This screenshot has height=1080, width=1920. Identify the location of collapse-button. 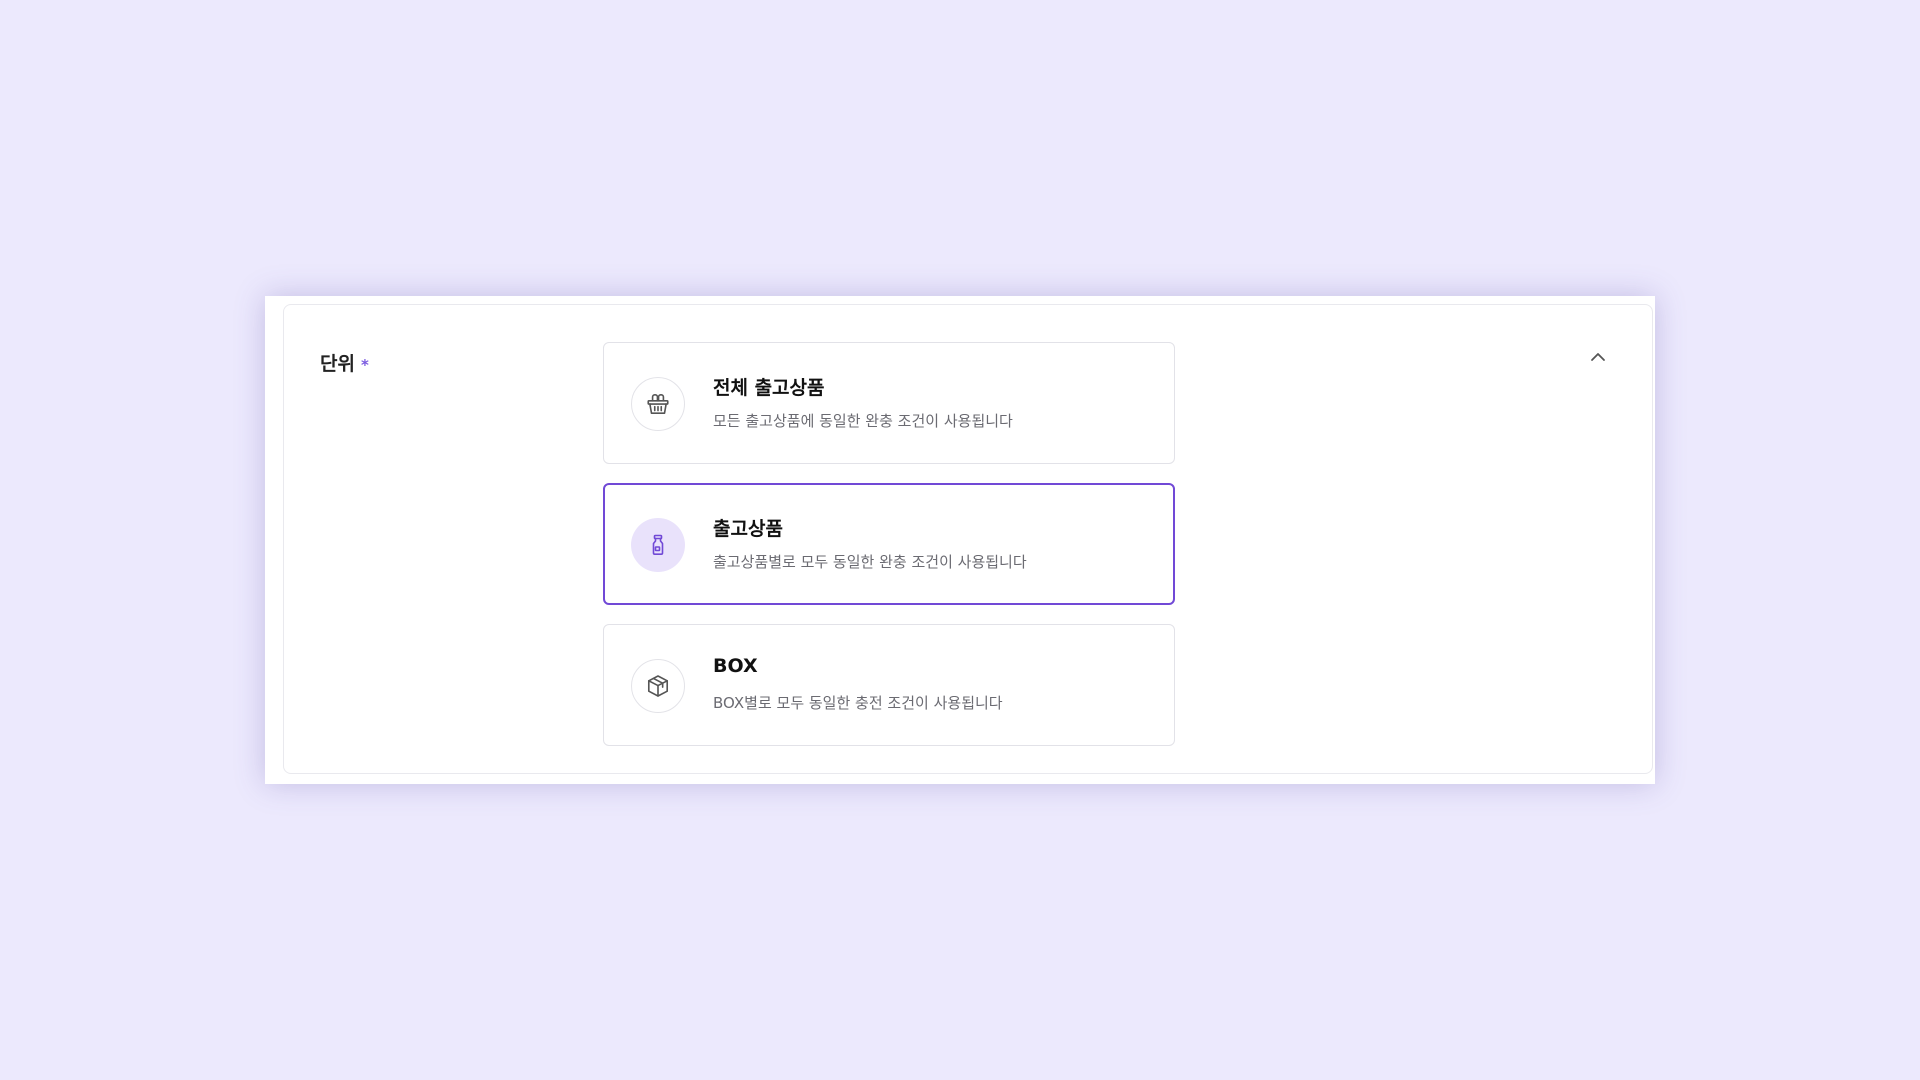
(1598, 357).